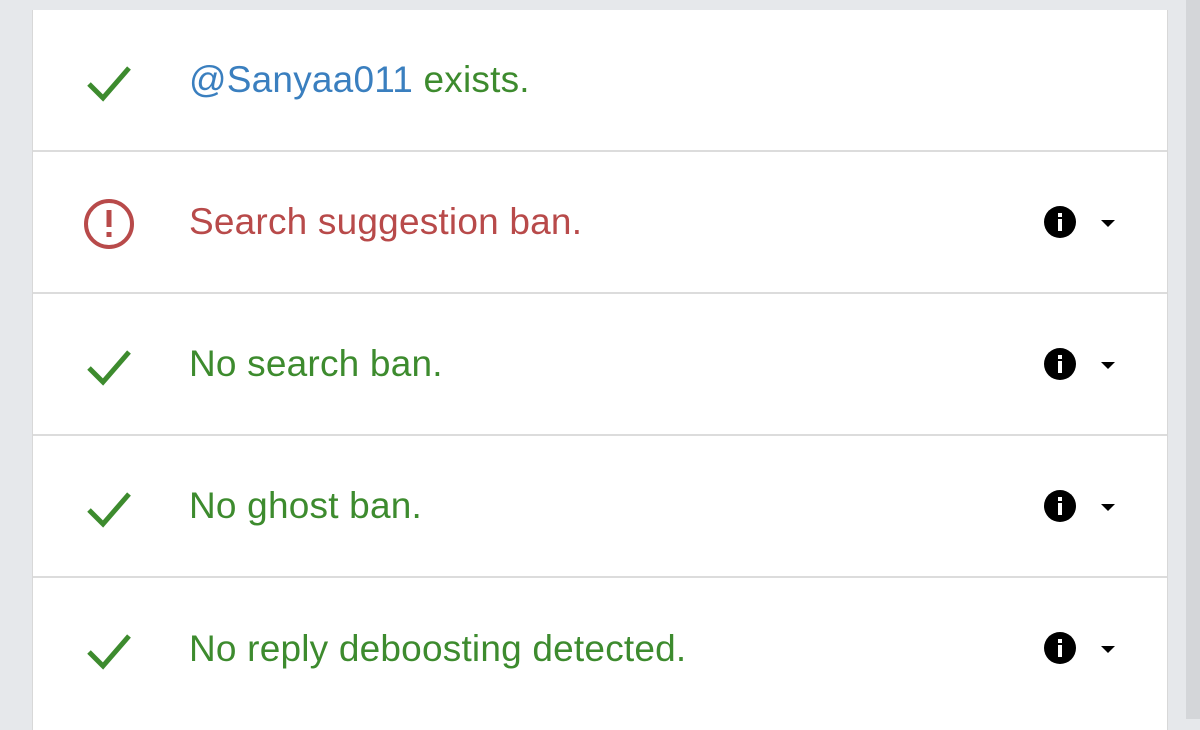 This screenshot has width=1200, height=730. I want to click on alert-circle-icon, so click(109, 224).